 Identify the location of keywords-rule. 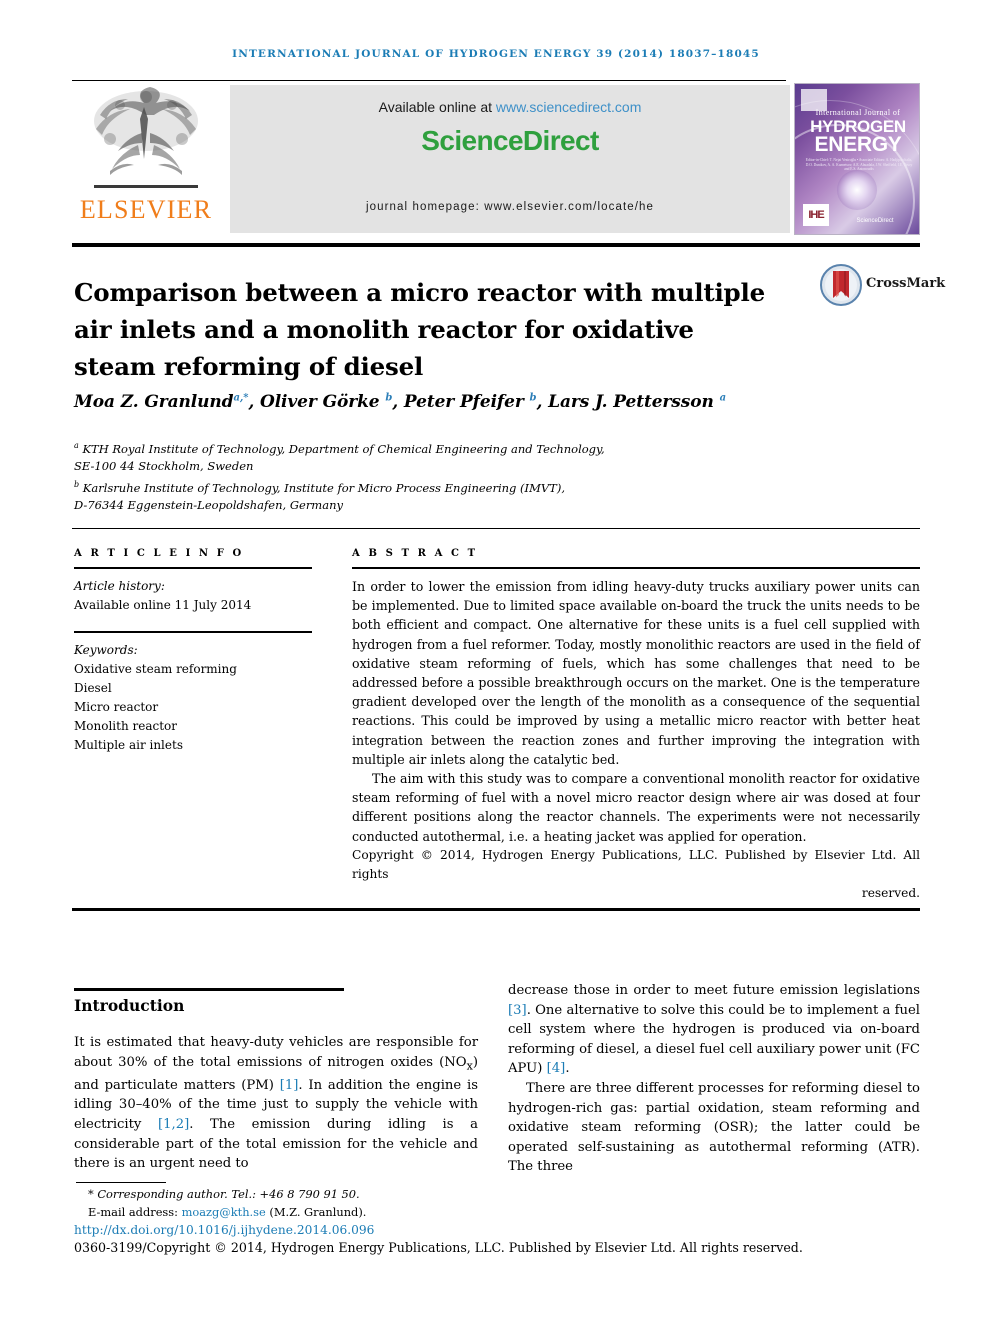
(193, 632).